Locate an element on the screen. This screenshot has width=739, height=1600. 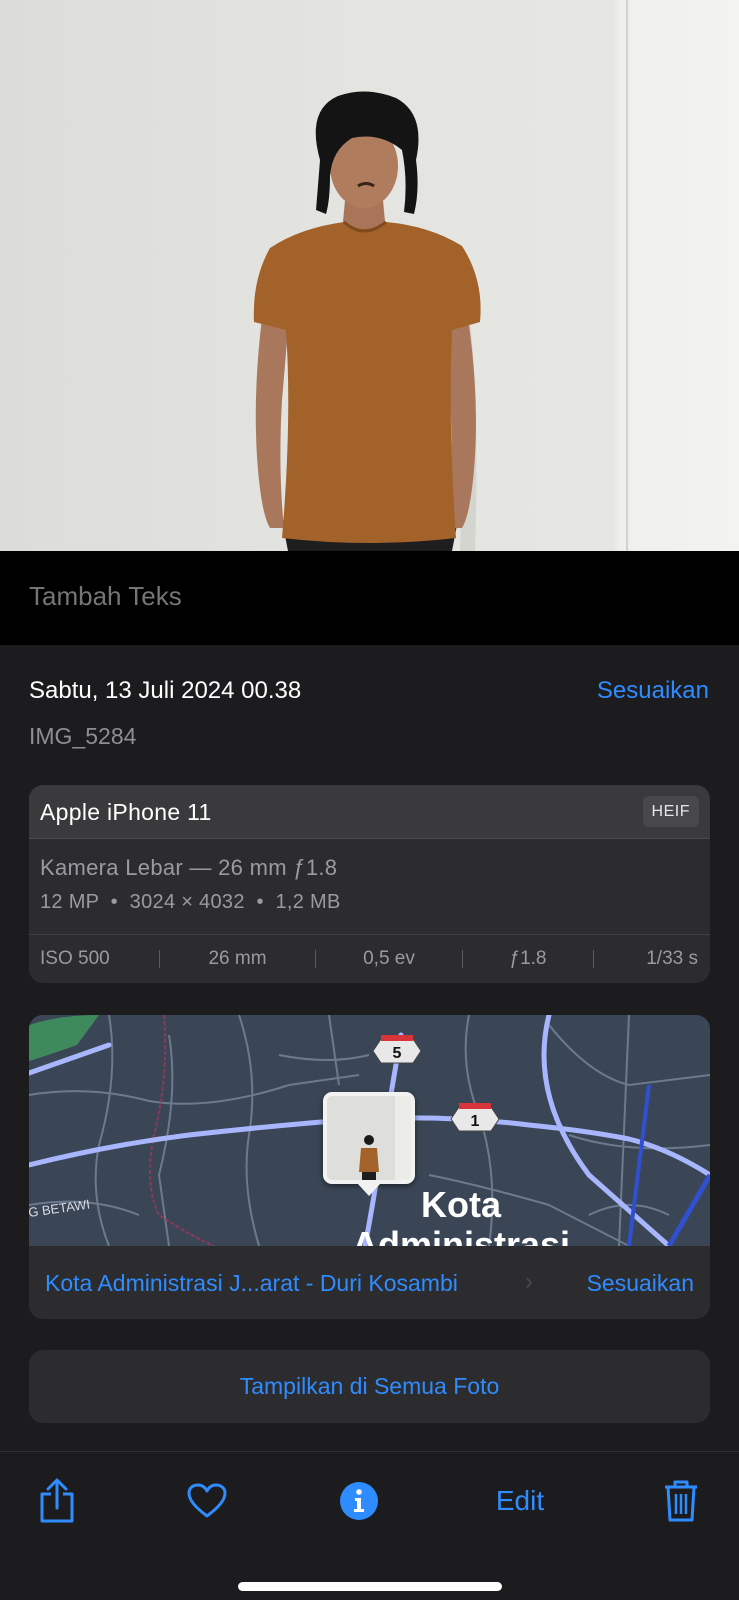
adjust-location-button: Sesuaikan is located at coordinates (640, 1283).